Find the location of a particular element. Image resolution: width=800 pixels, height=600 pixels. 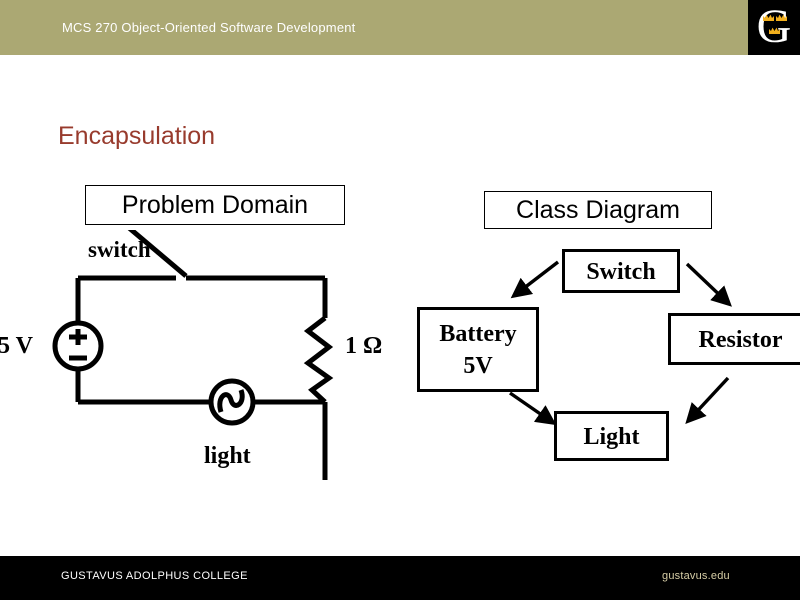

class-box-light: Light is located at coordinates (611, 436).